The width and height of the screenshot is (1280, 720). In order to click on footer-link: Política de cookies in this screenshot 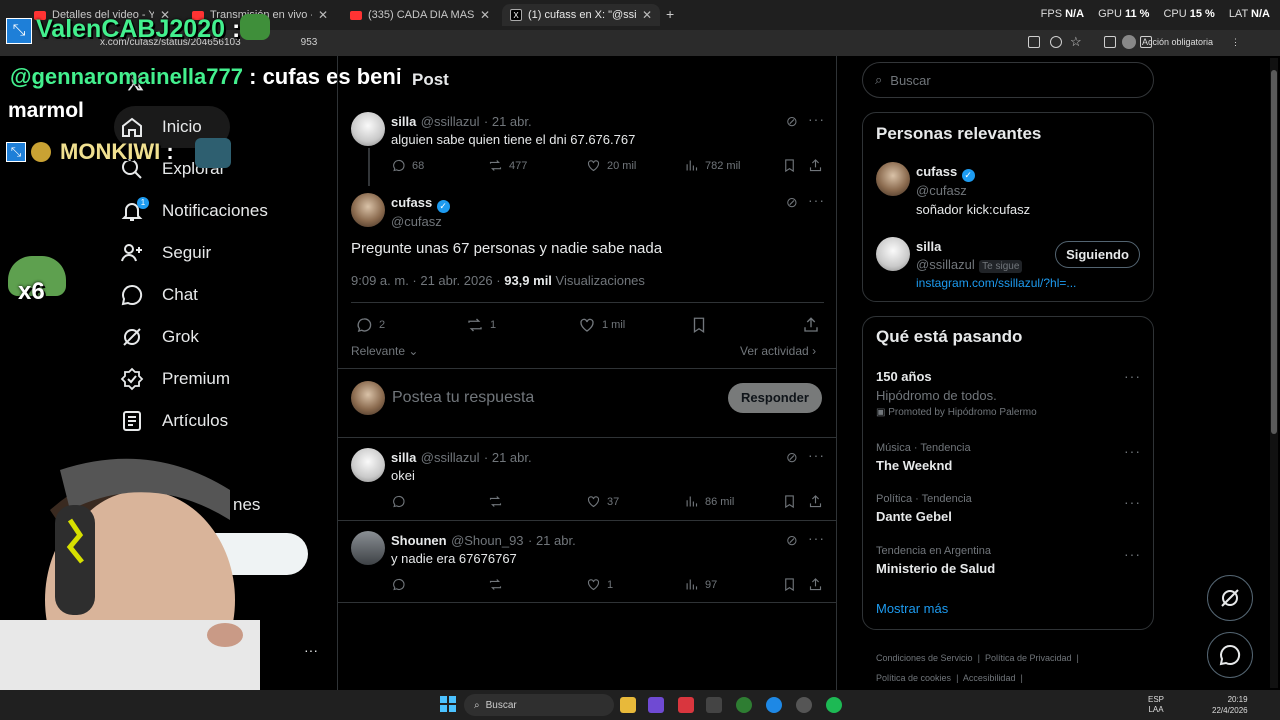, I will do `click(913, 678)`.